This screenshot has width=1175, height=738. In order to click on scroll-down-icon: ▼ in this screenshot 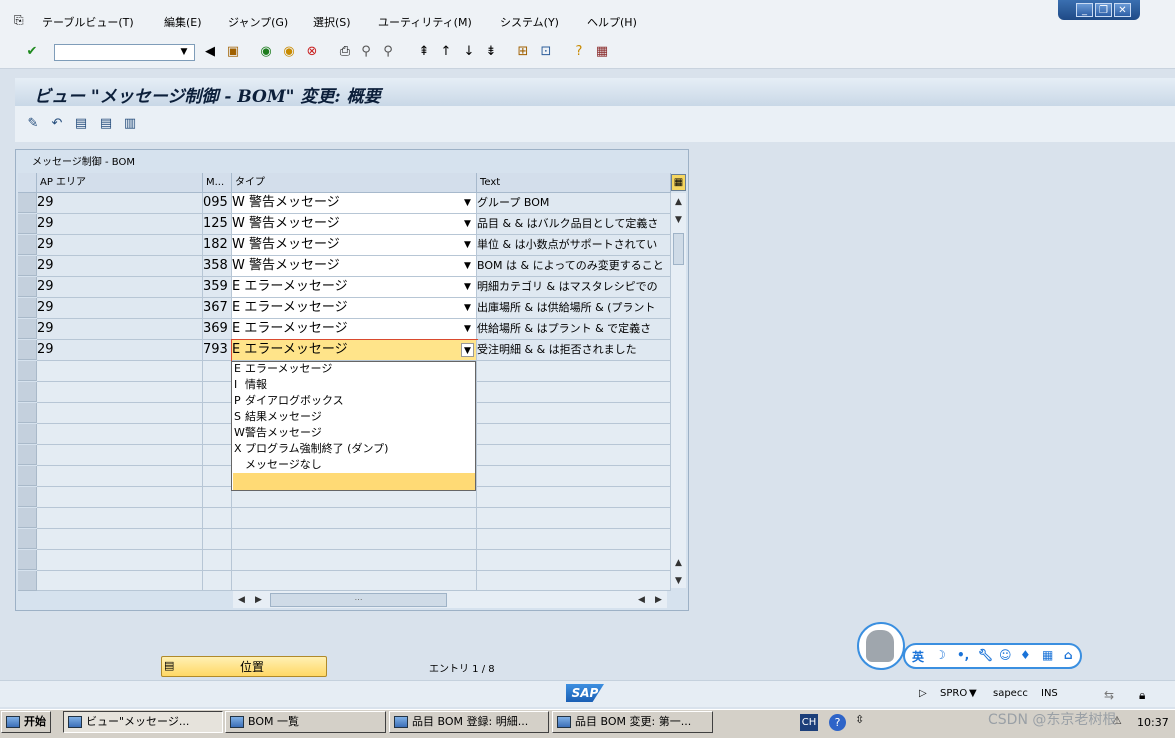, I will do `click(678, 581)`.